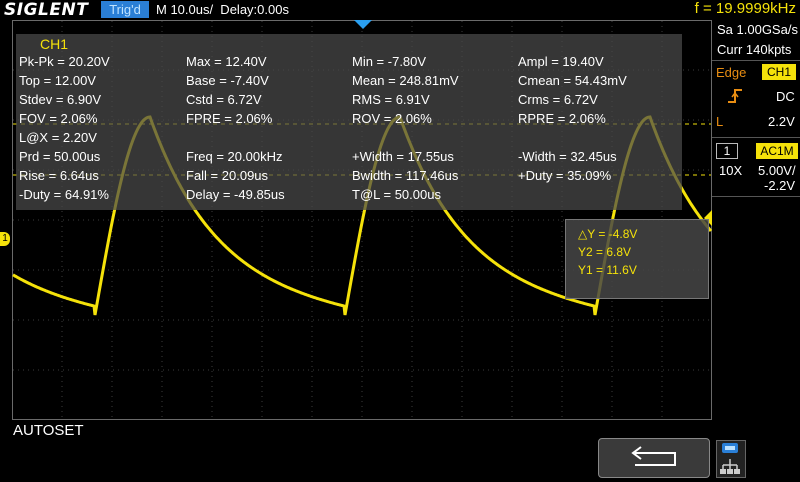 This screenshot has height=482, width=800. What do you see at coordinates (565, 175) in the screenshot?
I see `measurement-value: +Duty = 35.09%` at bounding box center [565, 175].